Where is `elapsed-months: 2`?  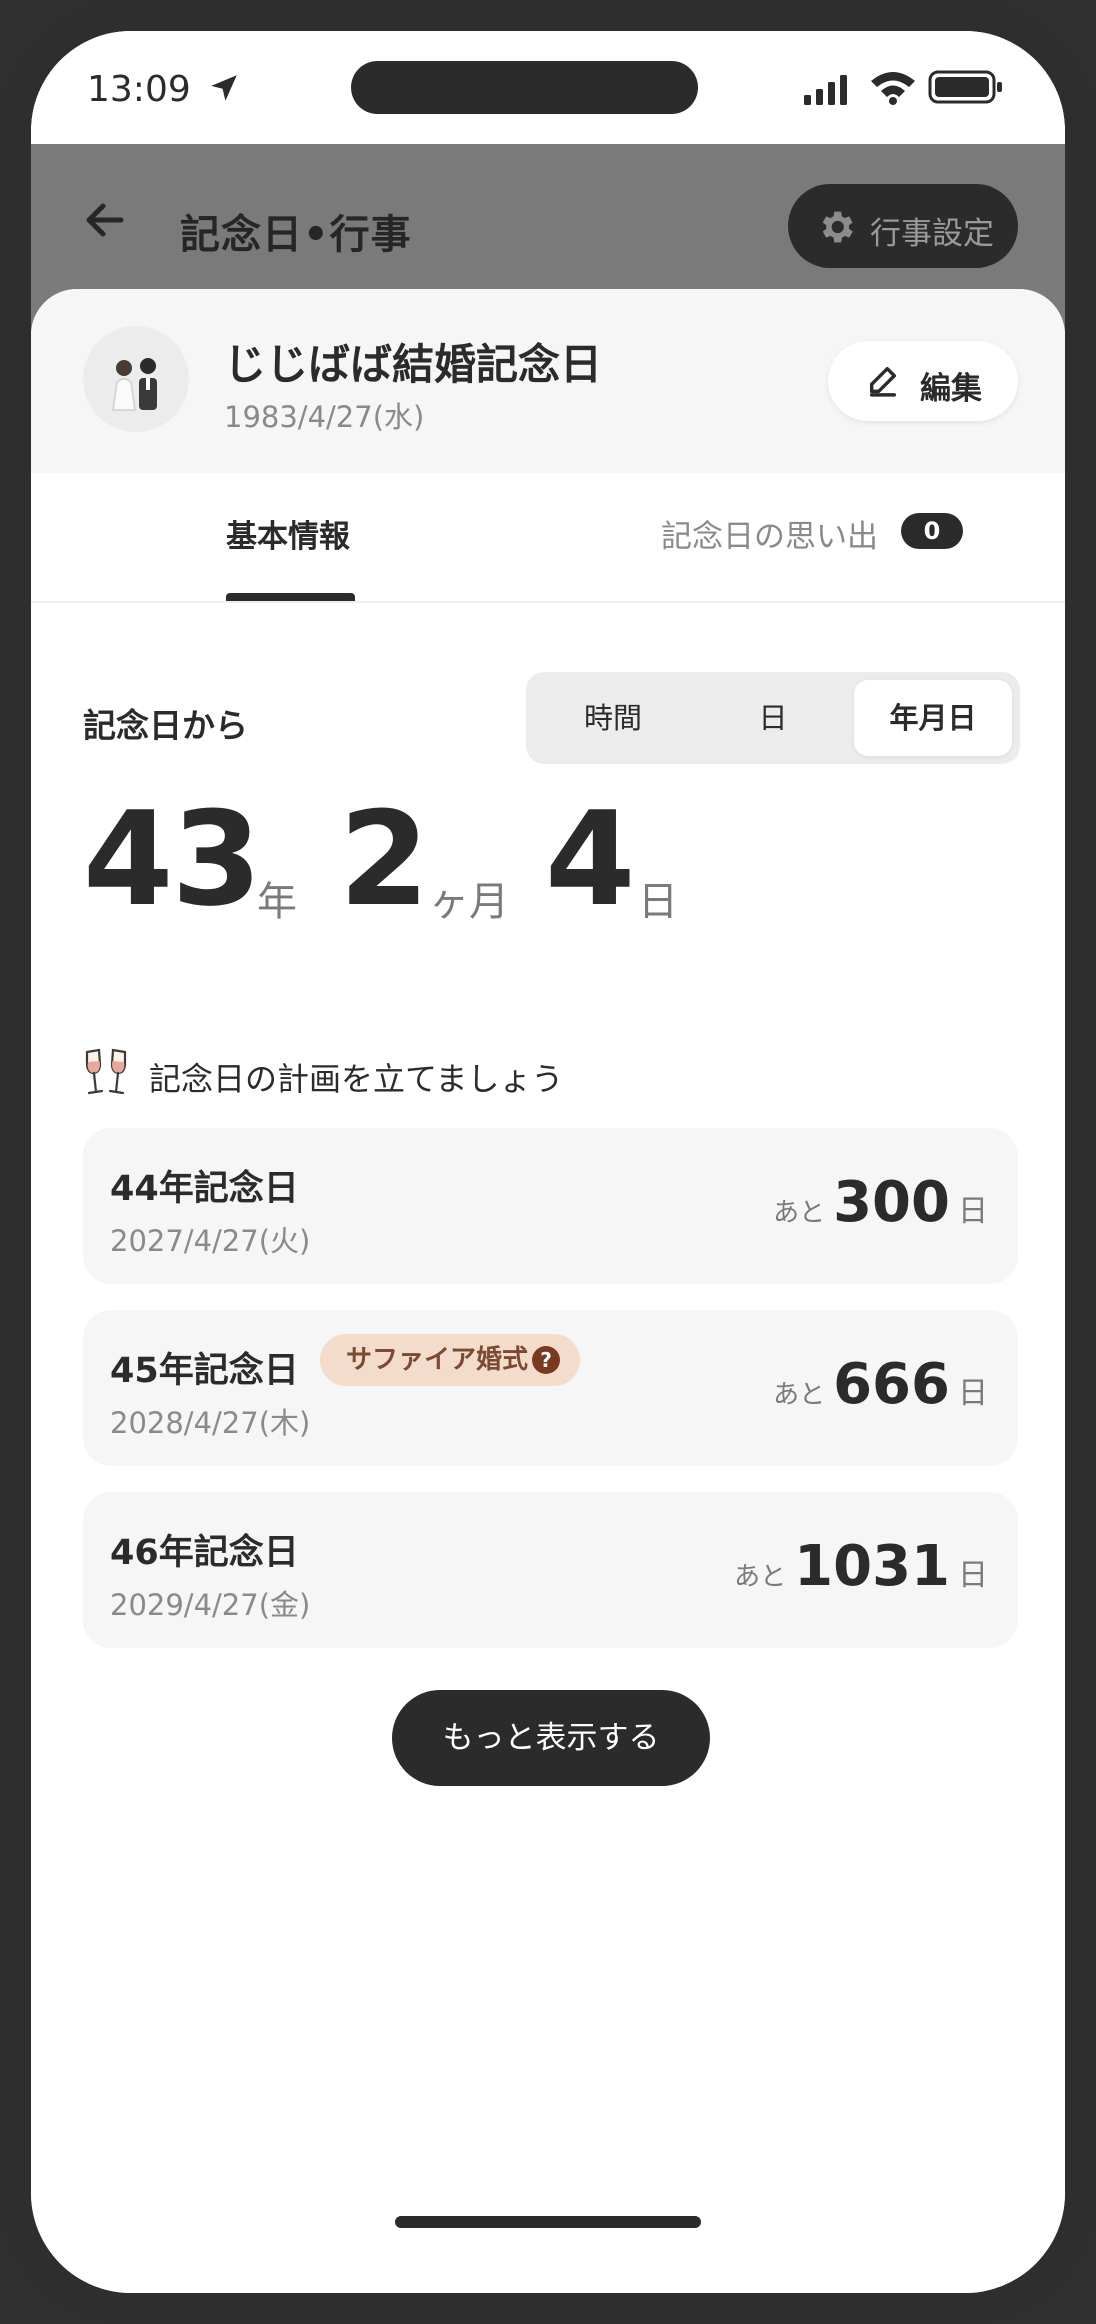
elapsed-months: 2 is located at coordinates (384, 859).